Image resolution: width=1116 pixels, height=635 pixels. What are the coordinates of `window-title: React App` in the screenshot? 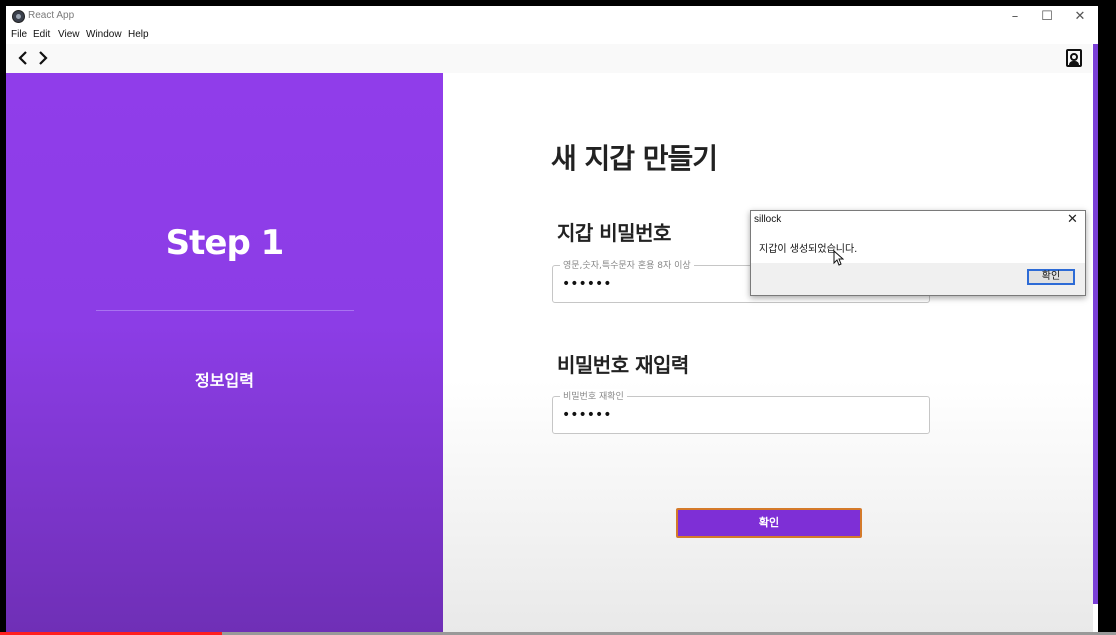 It's located at (51, 15).